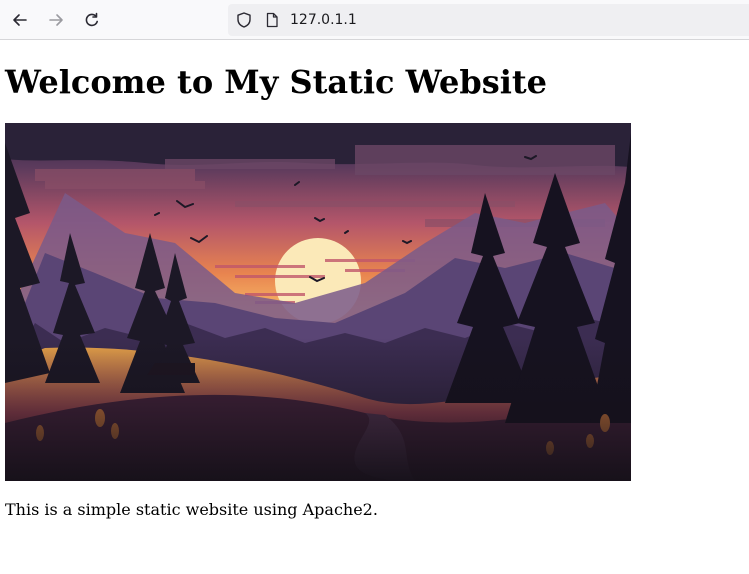  What do you see at coordinates (323, 20) in the screenshot?
I see `url-text: 127.0.1.1` at bounding box center [323, 20].